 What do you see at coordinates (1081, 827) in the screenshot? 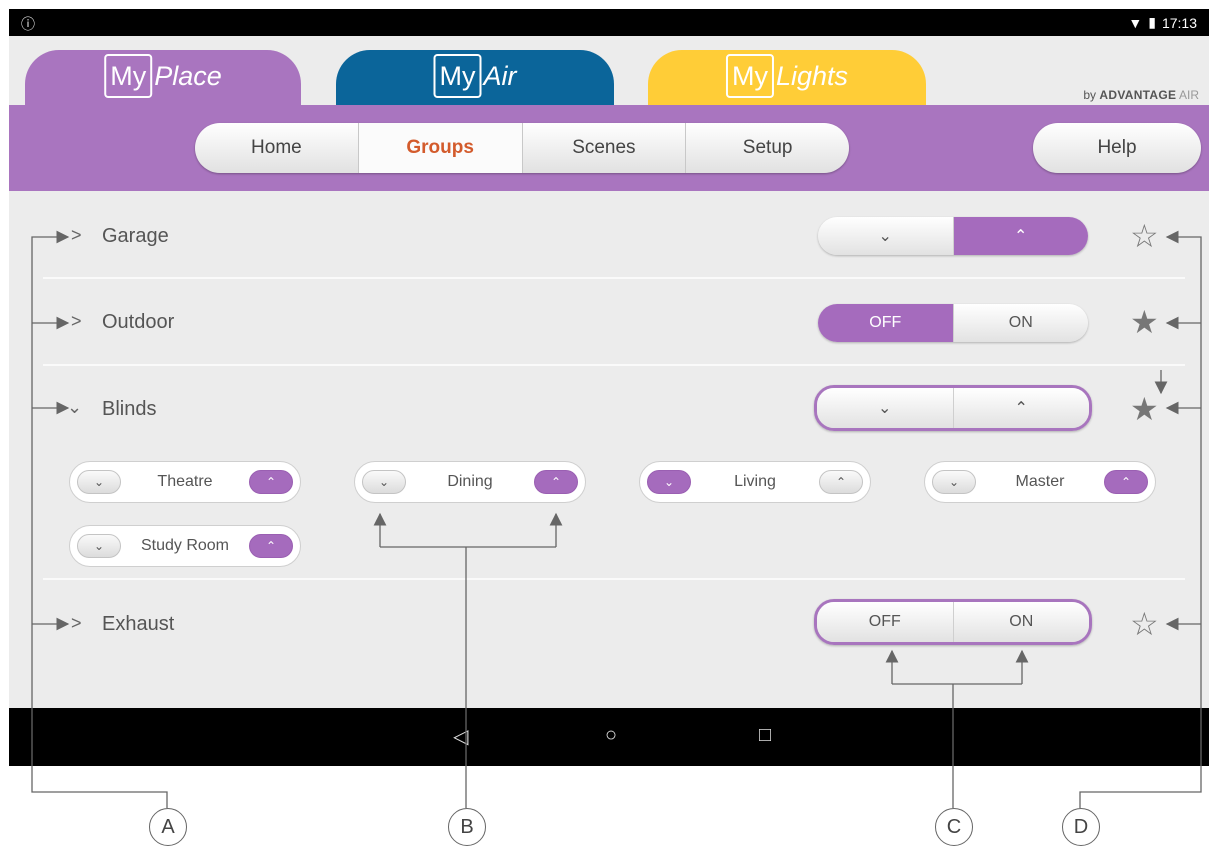
I see `callout-d: D` at bounding box center [1081, 827].